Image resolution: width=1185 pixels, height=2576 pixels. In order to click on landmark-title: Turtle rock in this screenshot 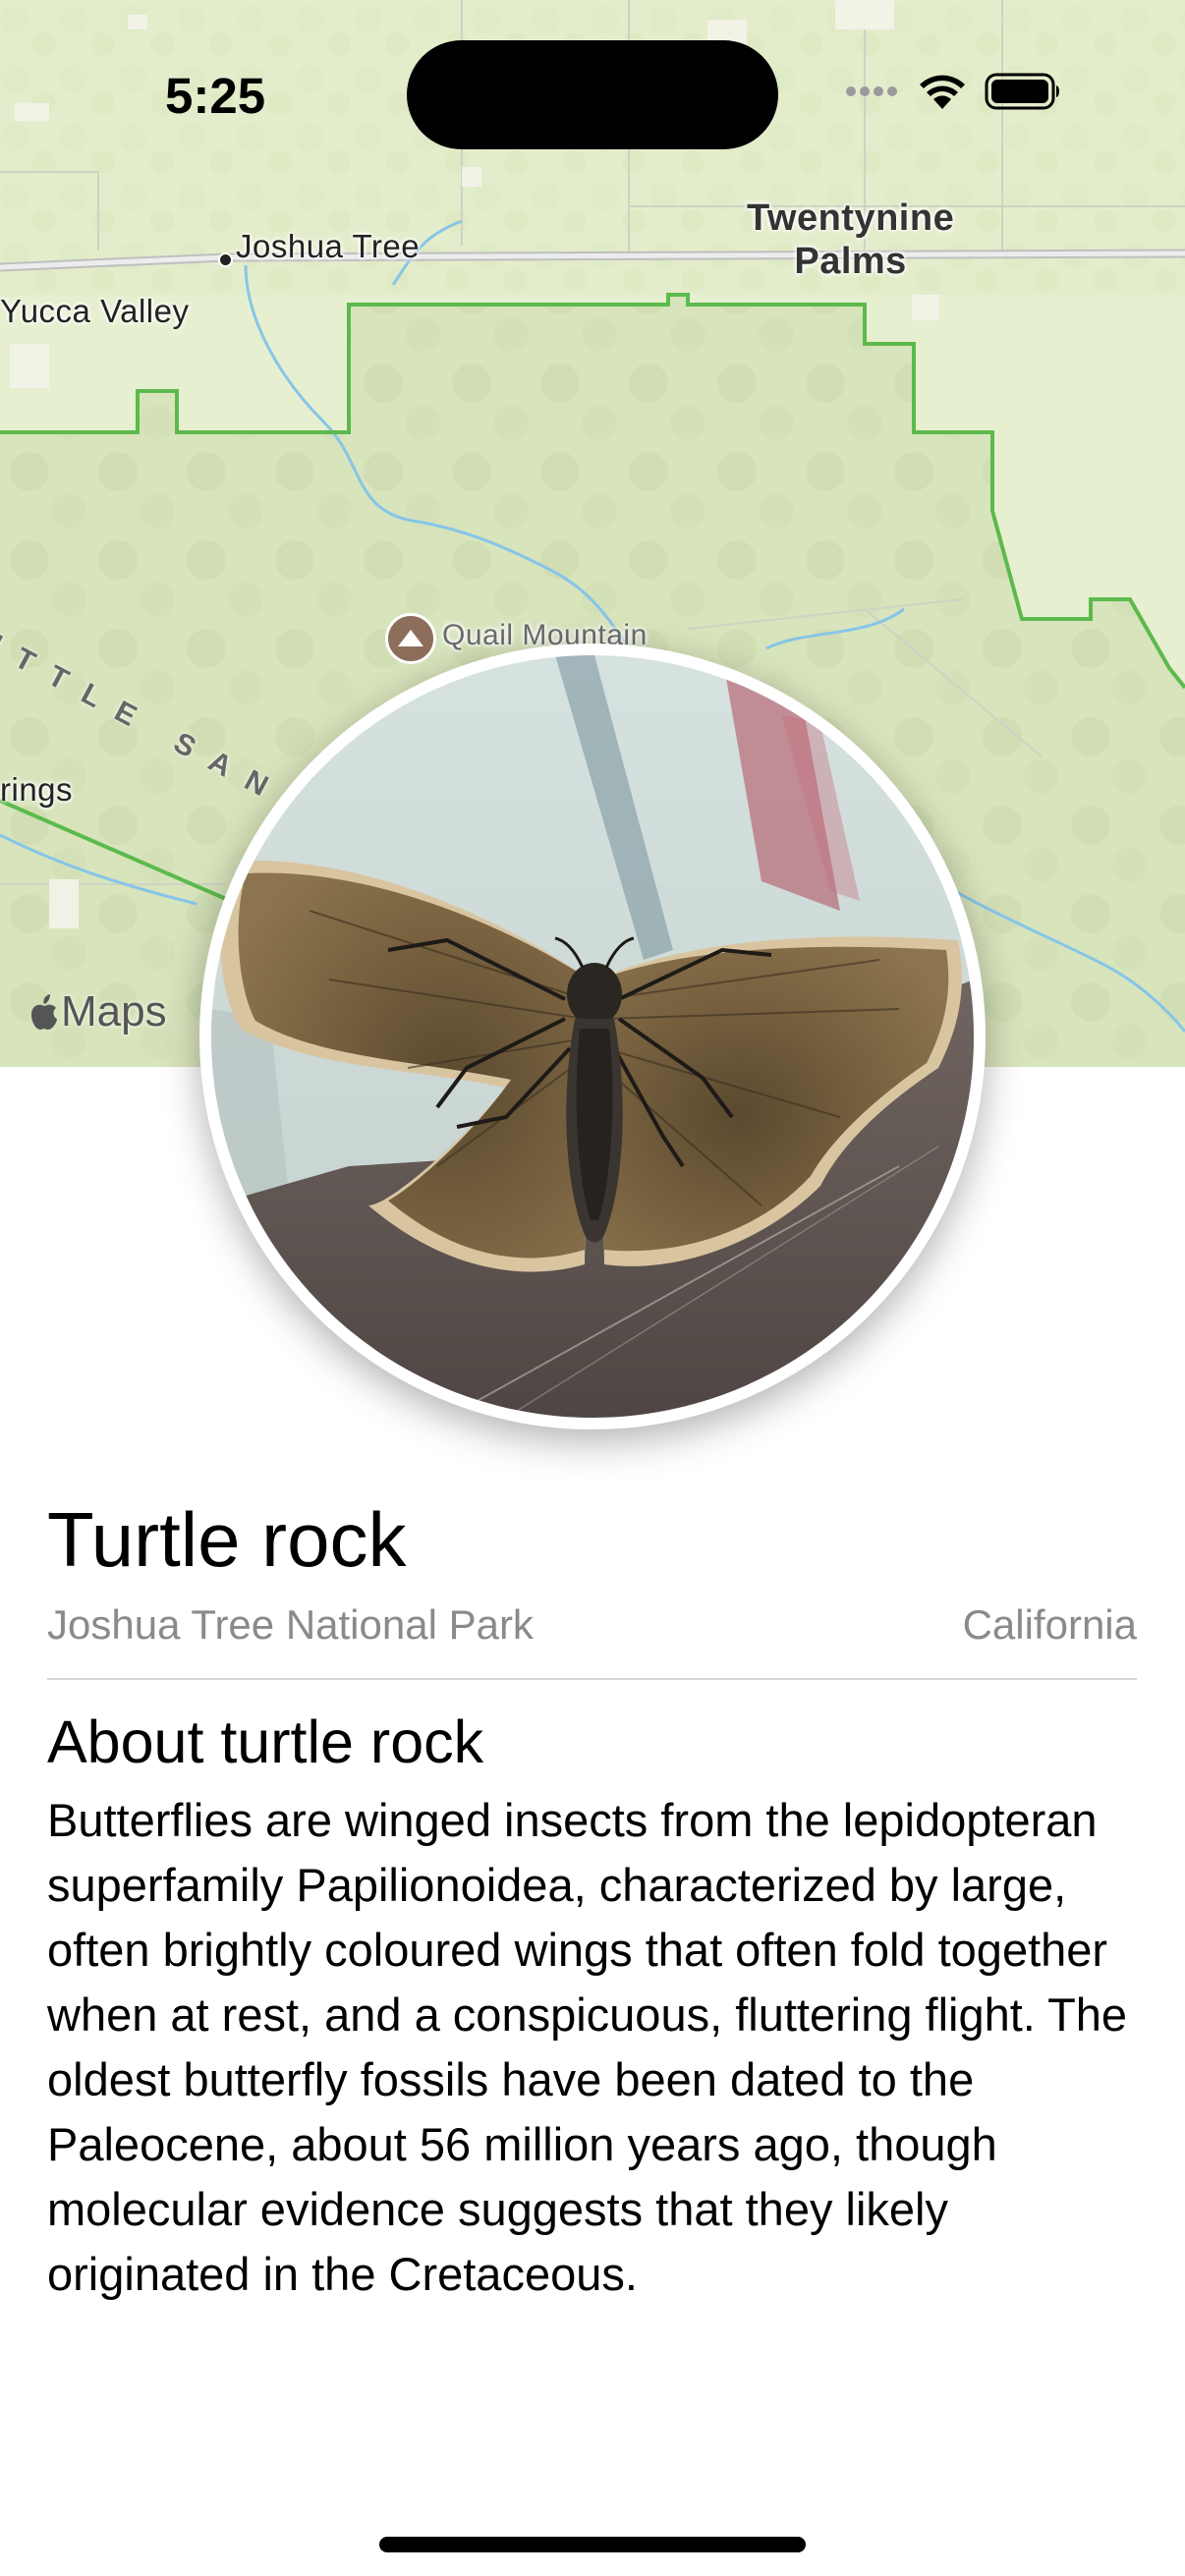, I will do `click(227, 1539)`.